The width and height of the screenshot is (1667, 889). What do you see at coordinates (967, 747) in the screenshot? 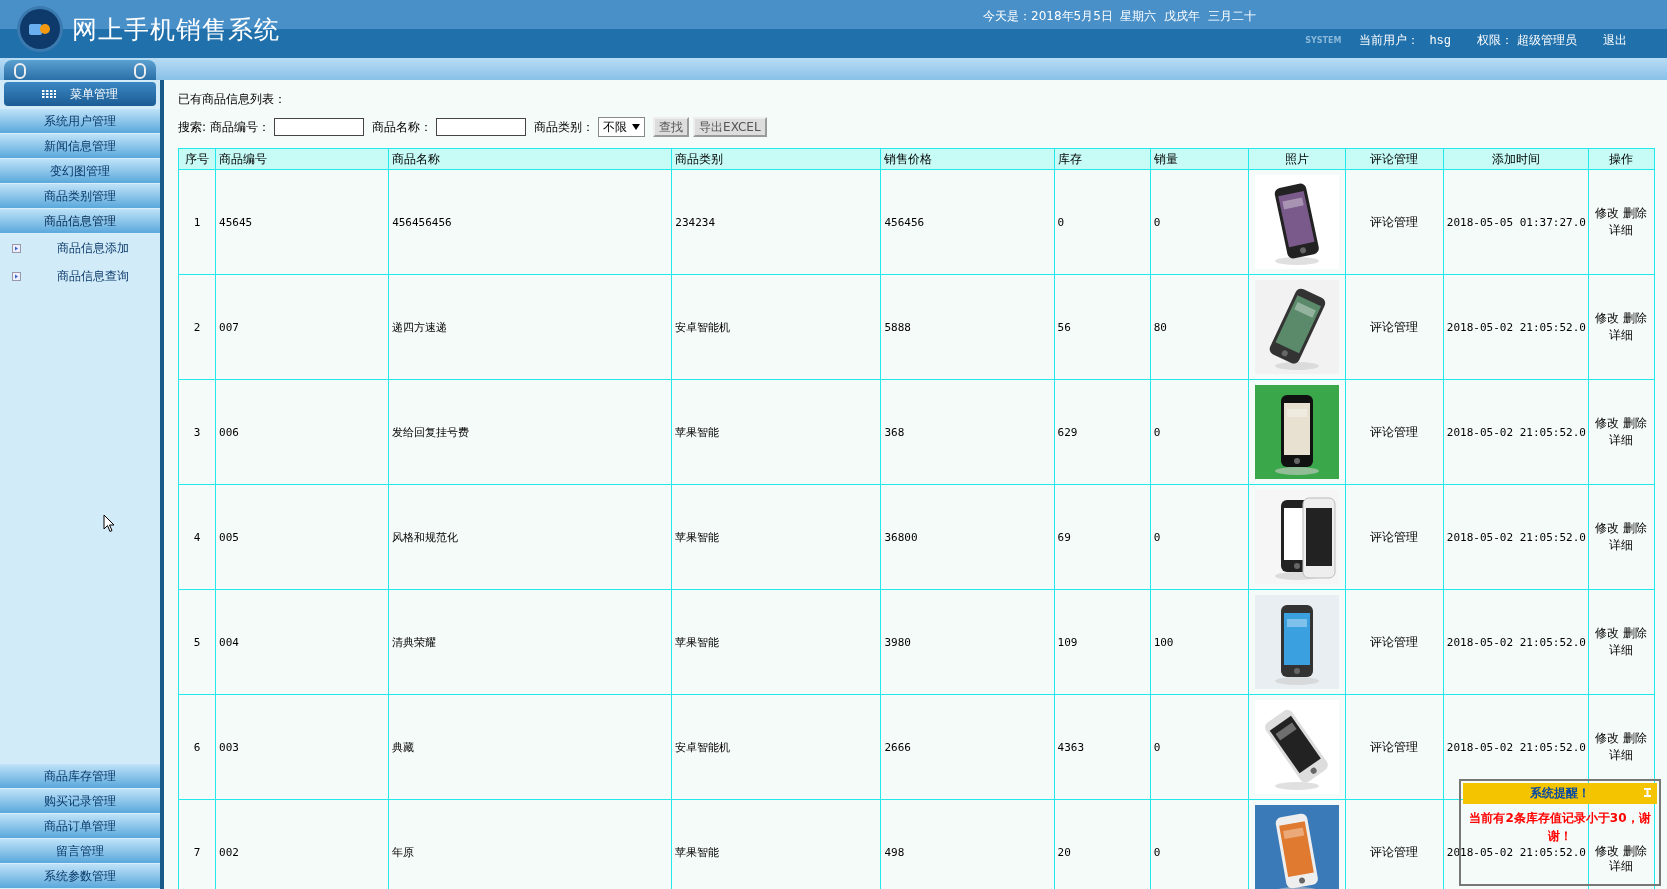
I see `table-cell: 2666` at bounding box center [967, 747].